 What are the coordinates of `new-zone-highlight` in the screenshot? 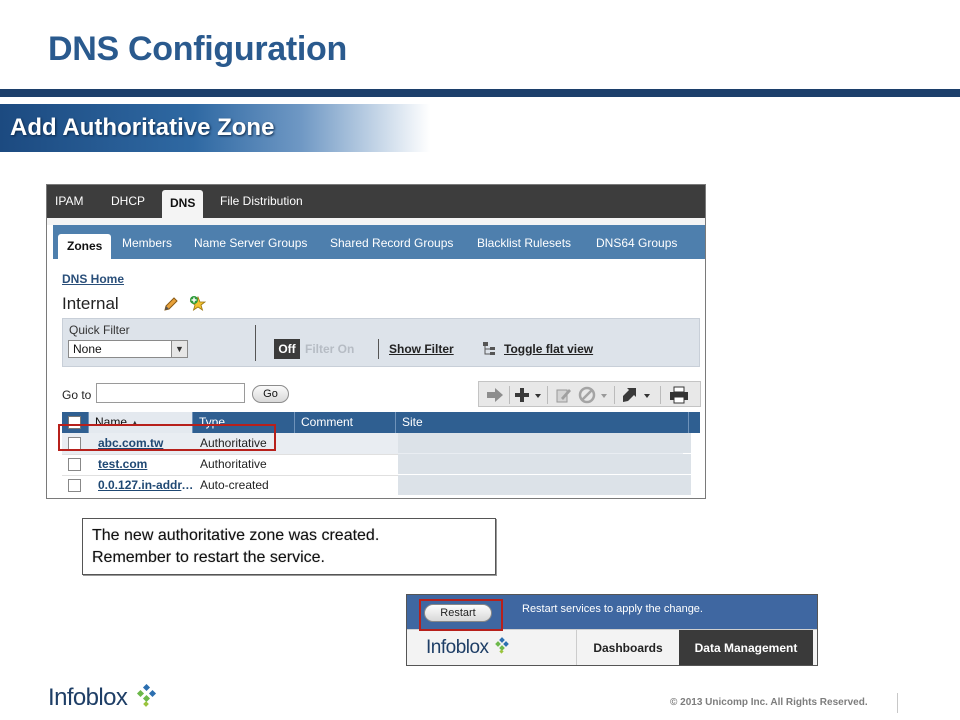 It's located at (167, 437).